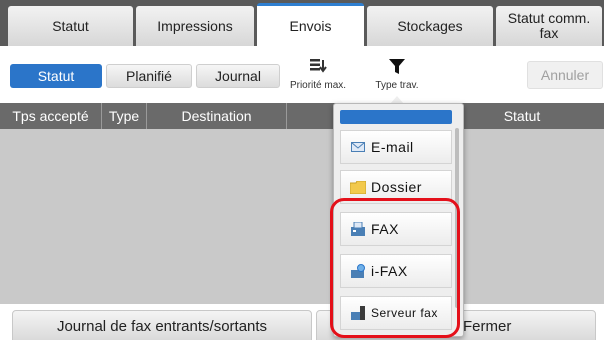 The image size is (604, 340). I want to click on annuler-button-label: Annuler, so click(565, 75).